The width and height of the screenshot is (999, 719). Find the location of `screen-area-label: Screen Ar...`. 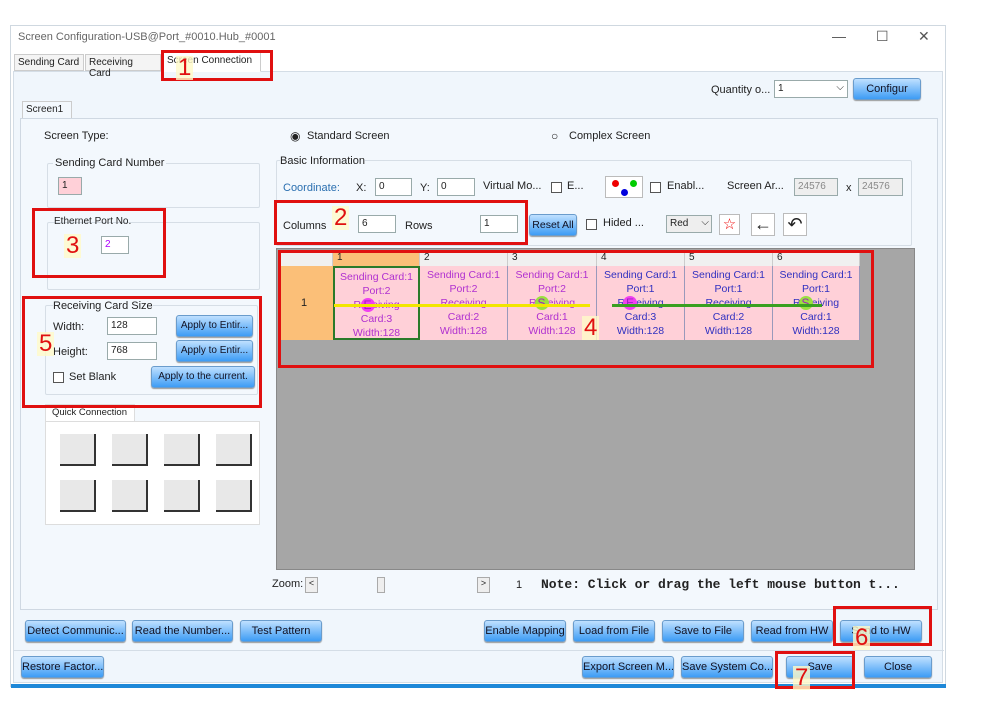

screen-area-label: Screen Ar... is located at coordinates (755, 186).